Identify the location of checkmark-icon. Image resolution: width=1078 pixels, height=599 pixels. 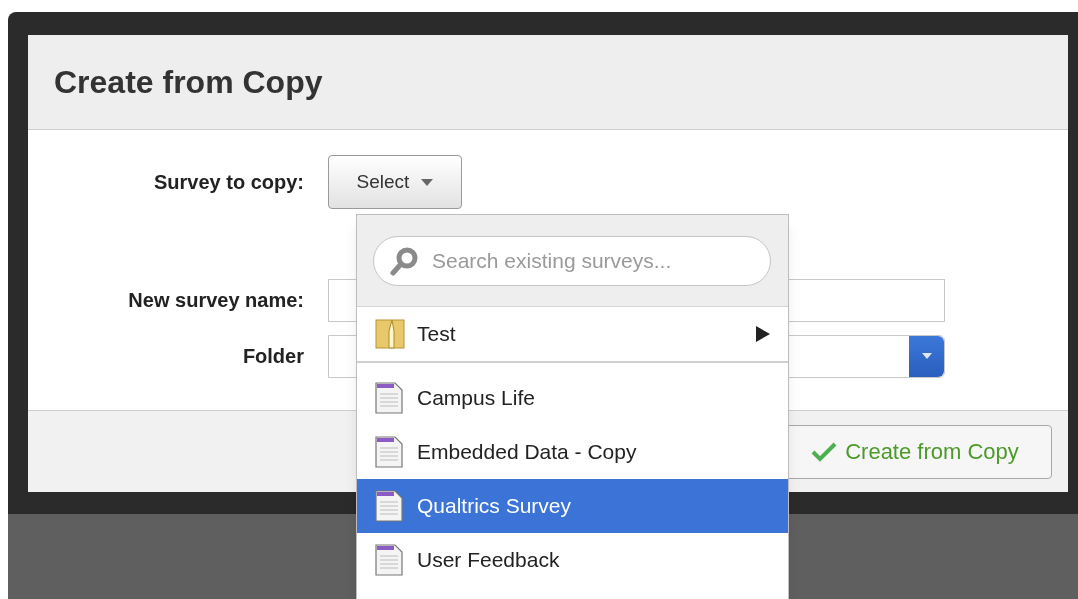
(824, 451).